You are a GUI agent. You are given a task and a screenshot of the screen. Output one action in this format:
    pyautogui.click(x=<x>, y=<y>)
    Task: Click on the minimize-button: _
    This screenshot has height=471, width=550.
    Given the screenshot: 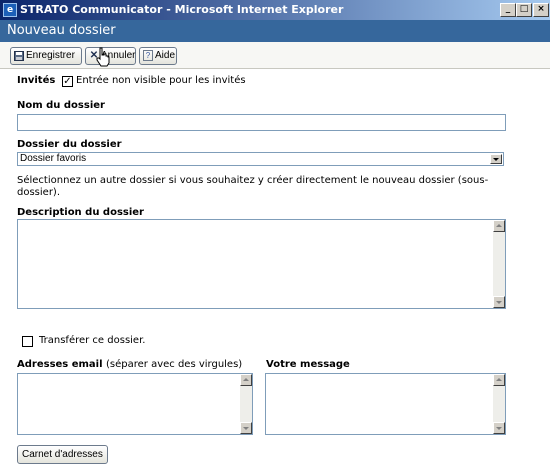 What is the action you would take?
    pyautogui.click(x=508, y=10)
    